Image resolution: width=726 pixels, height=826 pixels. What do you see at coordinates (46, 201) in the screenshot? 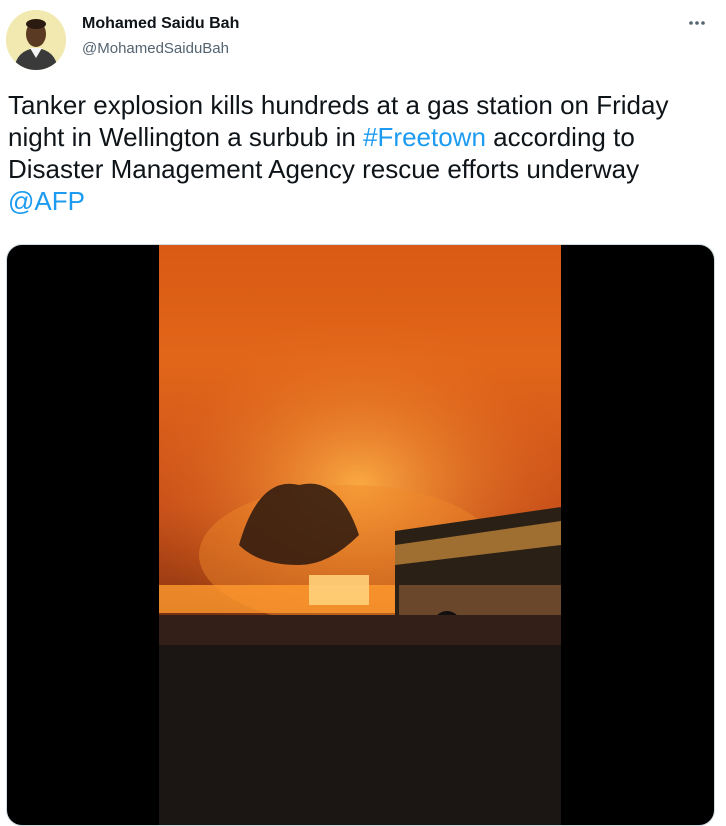
I see `mention-link: @AFP` at bounding box center [46, 201].